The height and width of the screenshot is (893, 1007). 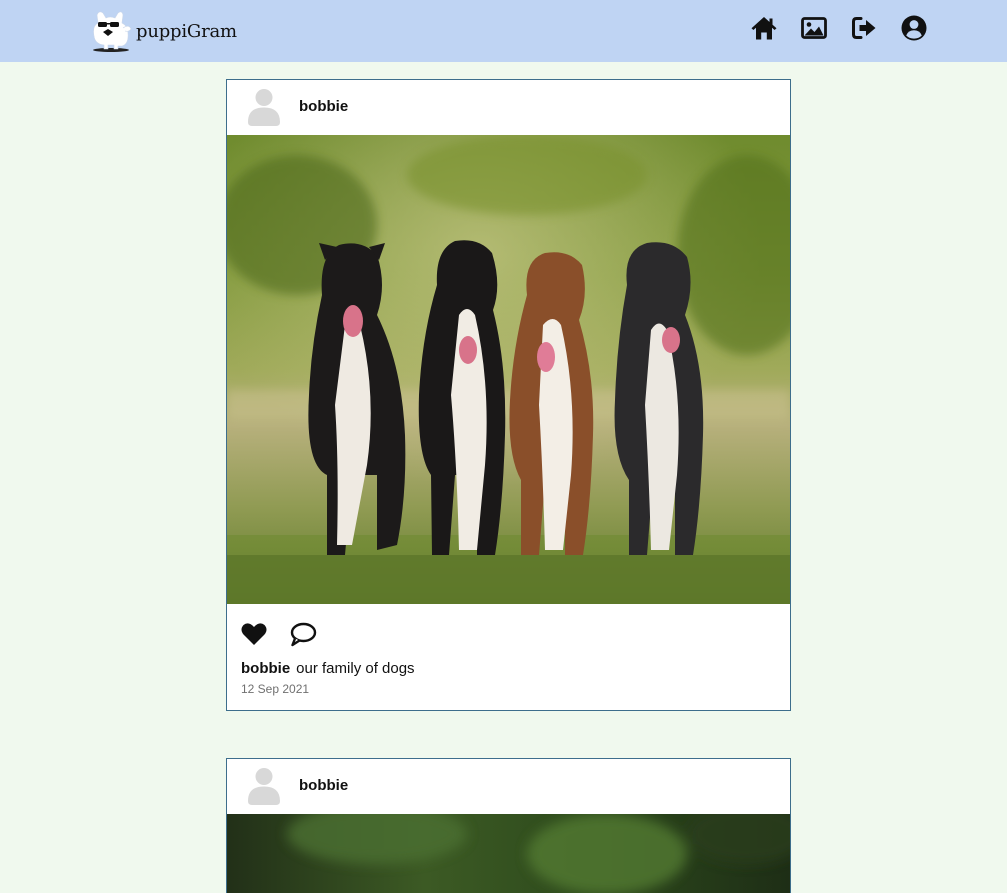 I want to click on heart-filled-icon, so click(x=254, y=634).